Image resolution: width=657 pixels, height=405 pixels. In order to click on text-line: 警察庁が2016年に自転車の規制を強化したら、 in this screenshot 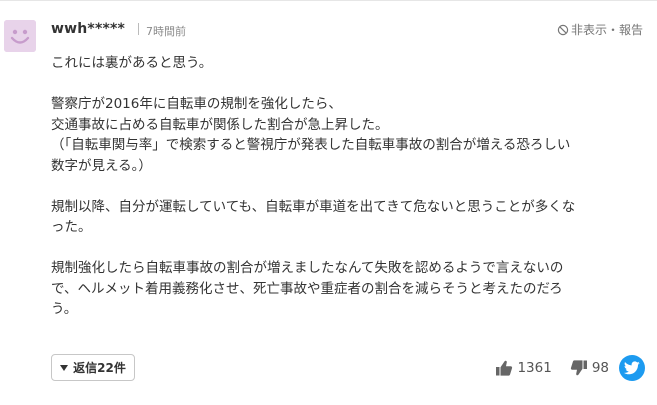, I will do `click(196, 104)`.